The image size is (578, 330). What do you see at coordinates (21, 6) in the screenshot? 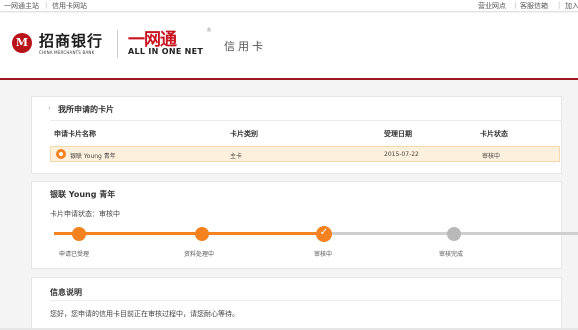
I see `link-main-site: 一网通主站` at bounding box center [21, 6].